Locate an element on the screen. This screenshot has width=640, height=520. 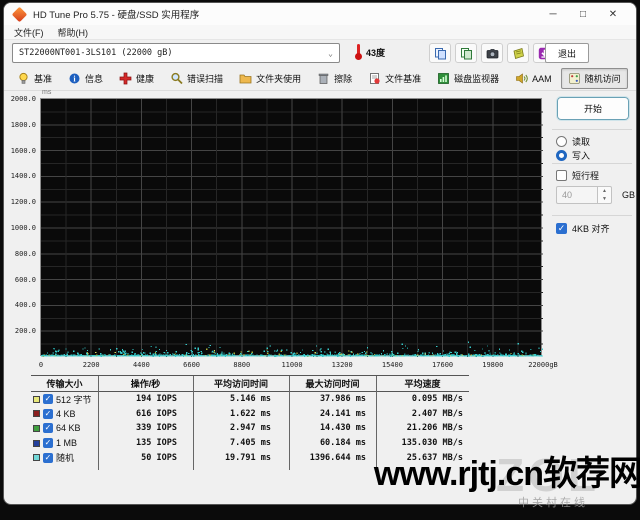
copy-text-icon is located at coordinates (466, 53).